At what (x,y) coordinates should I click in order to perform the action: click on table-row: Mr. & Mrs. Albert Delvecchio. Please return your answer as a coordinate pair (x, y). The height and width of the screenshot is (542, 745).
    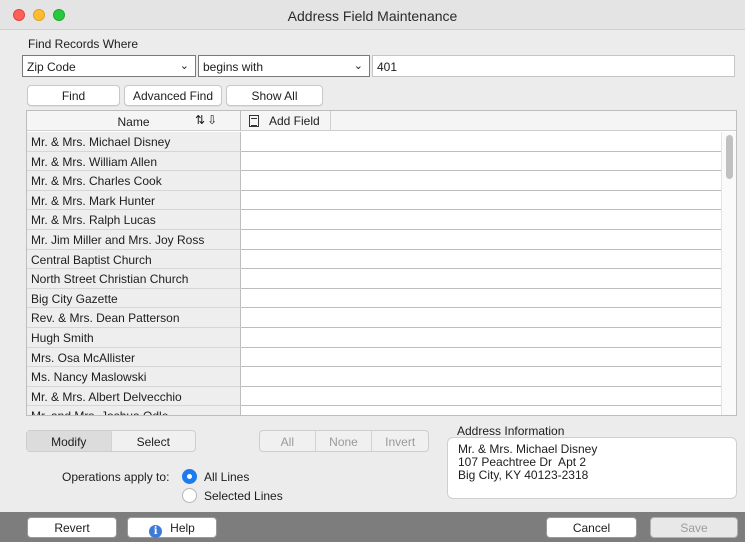
    Looking at the image, I should click on (381, 396).